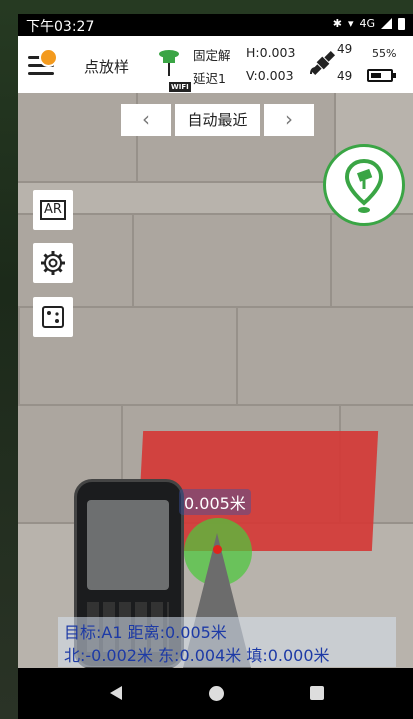  Describe the element at coordinates (197, 655) in the screenshot. I see `offset-text: 北:-0.002米 东:0.004米 填:0.000米` at that location.